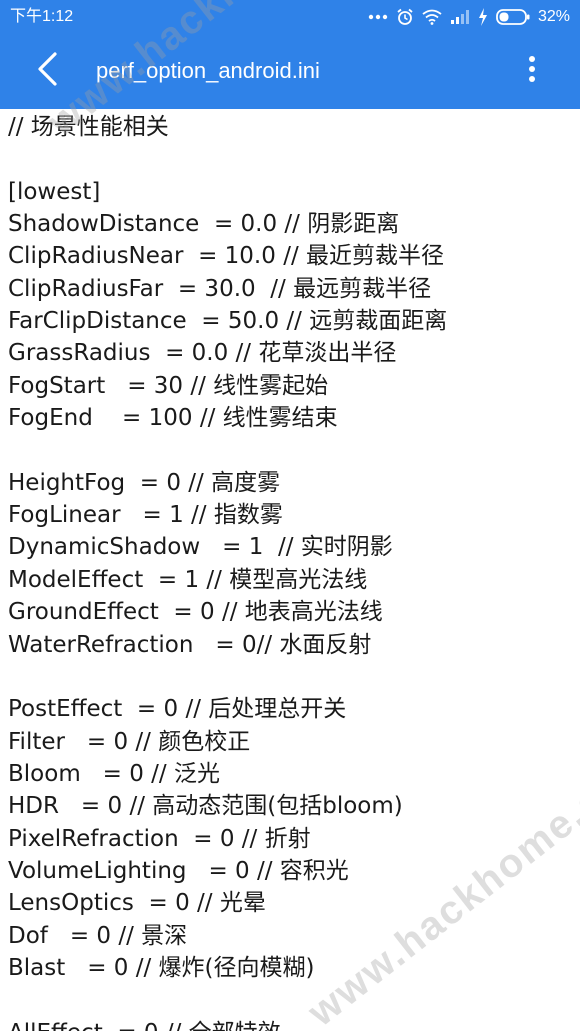  I want to click on file-line: ShadowDistance = 0.0 // 阴影距离, so click(204, 224).